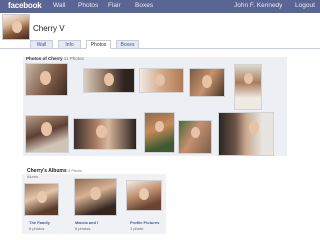 The height and width of the screenshot is (240, 320). I want to click on albums-section-count: 3 Photo, so click(75, 170).